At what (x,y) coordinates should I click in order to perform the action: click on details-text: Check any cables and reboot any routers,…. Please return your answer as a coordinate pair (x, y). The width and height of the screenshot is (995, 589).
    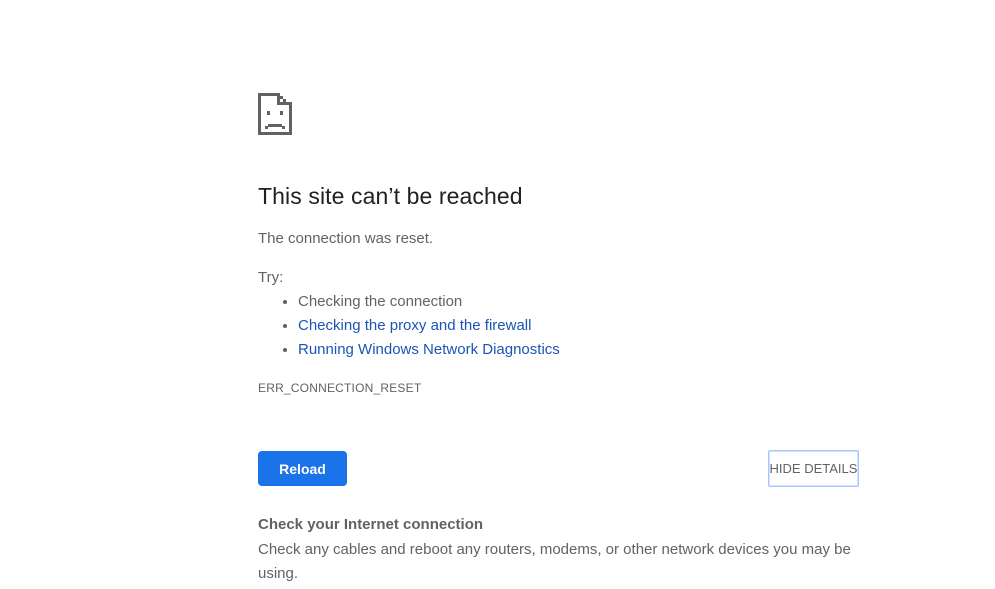
    Looking at the image, I should click on (554, 561).